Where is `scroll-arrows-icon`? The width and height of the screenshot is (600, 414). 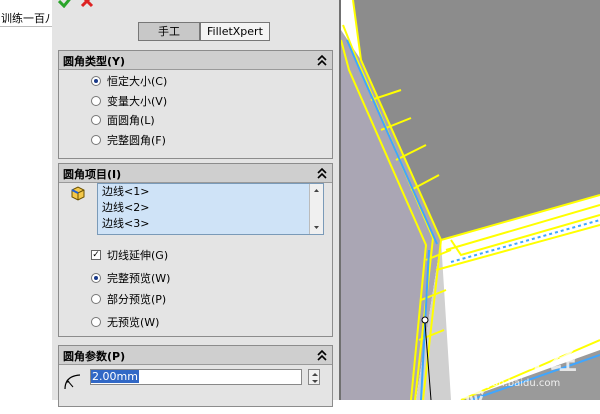 scroll-arrows-icon is located at coordinates (316, 209).